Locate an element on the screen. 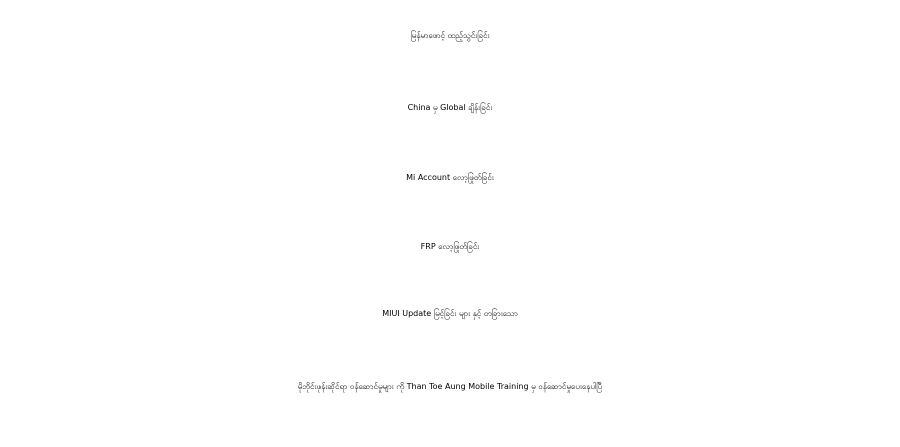 Image resolution: width=900 pixels, height=447 pixels. headline-china-to-global: China မှ Global ချိန်းခြင်း is located at coordinates (450, 107).